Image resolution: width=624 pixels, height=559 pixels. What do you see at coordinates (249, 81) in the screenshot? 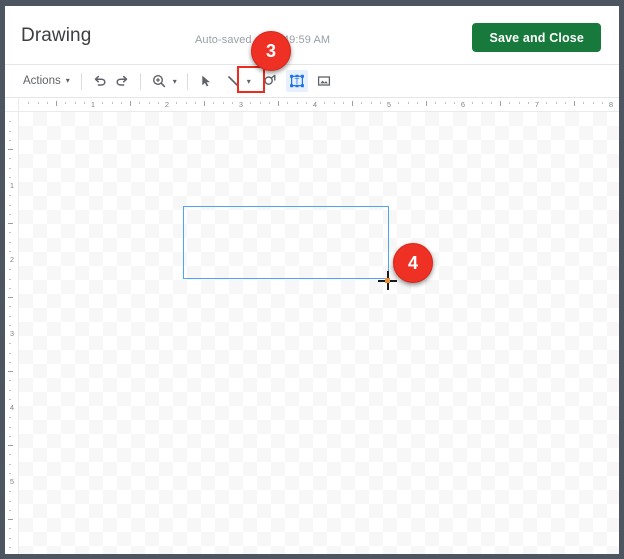
I see `line-dropdown-caret-icon: ▾` at bounding box center [249, 81].